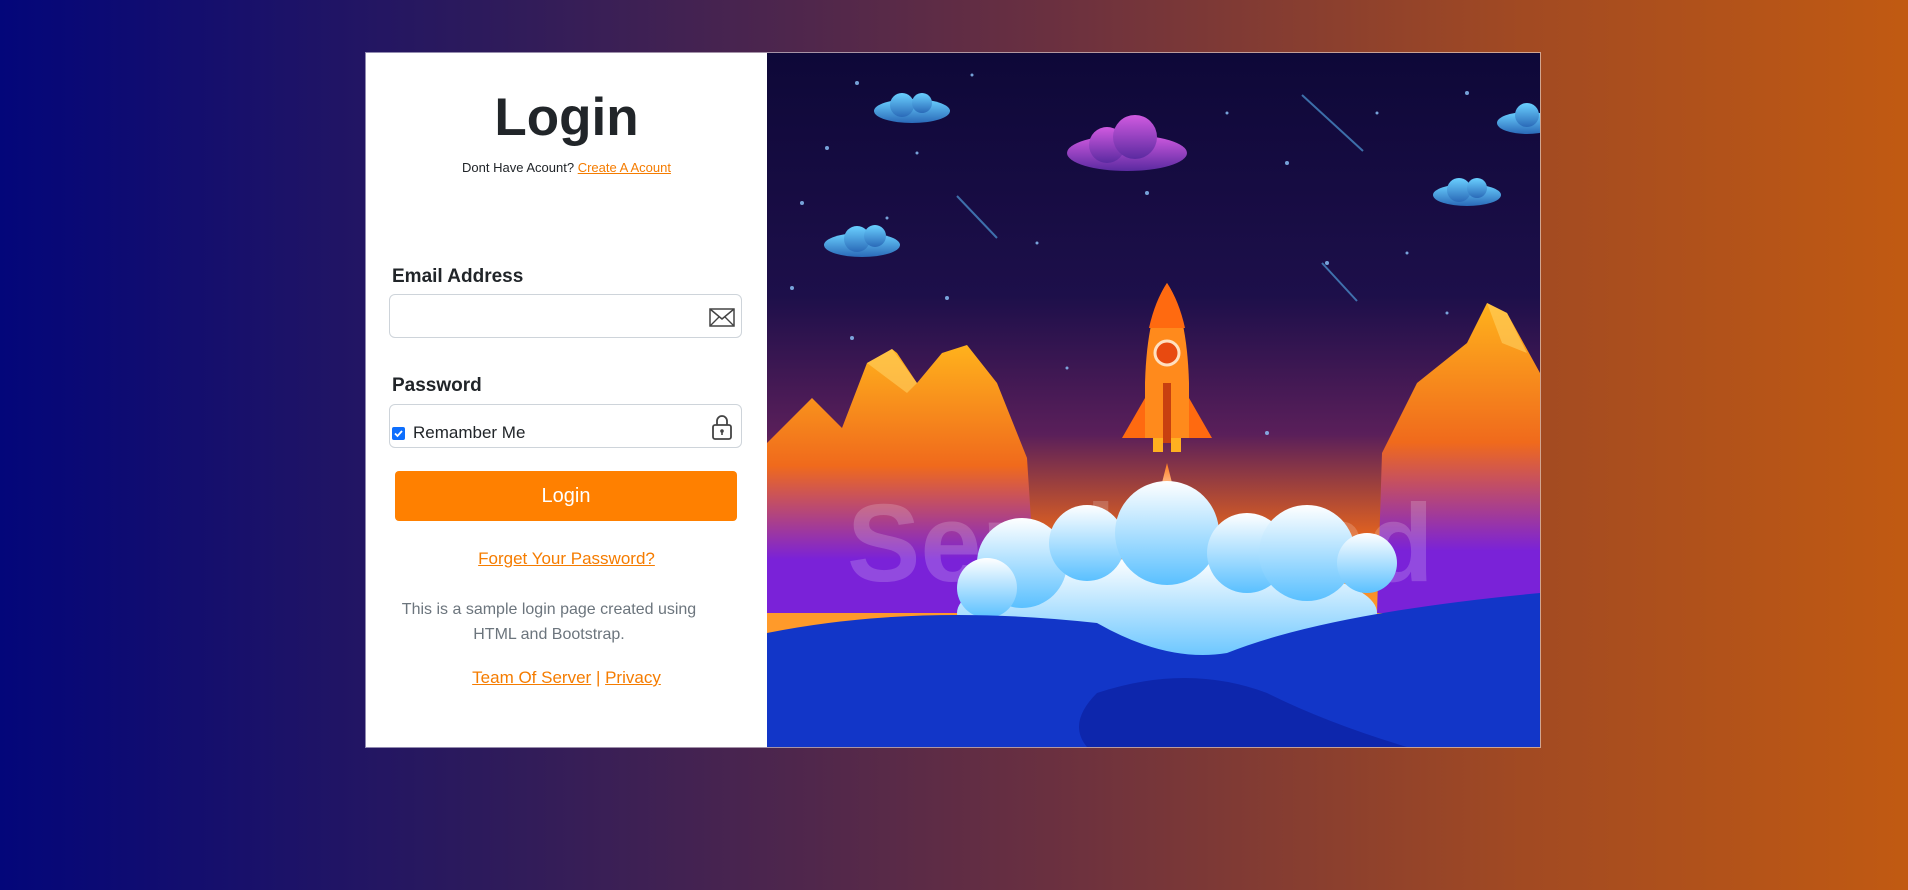 The image size is (1908, 890). What do you see at coordinates (722, 317) in the screenshot?
I see `envelope-icon` at bounding box center [722, 317].